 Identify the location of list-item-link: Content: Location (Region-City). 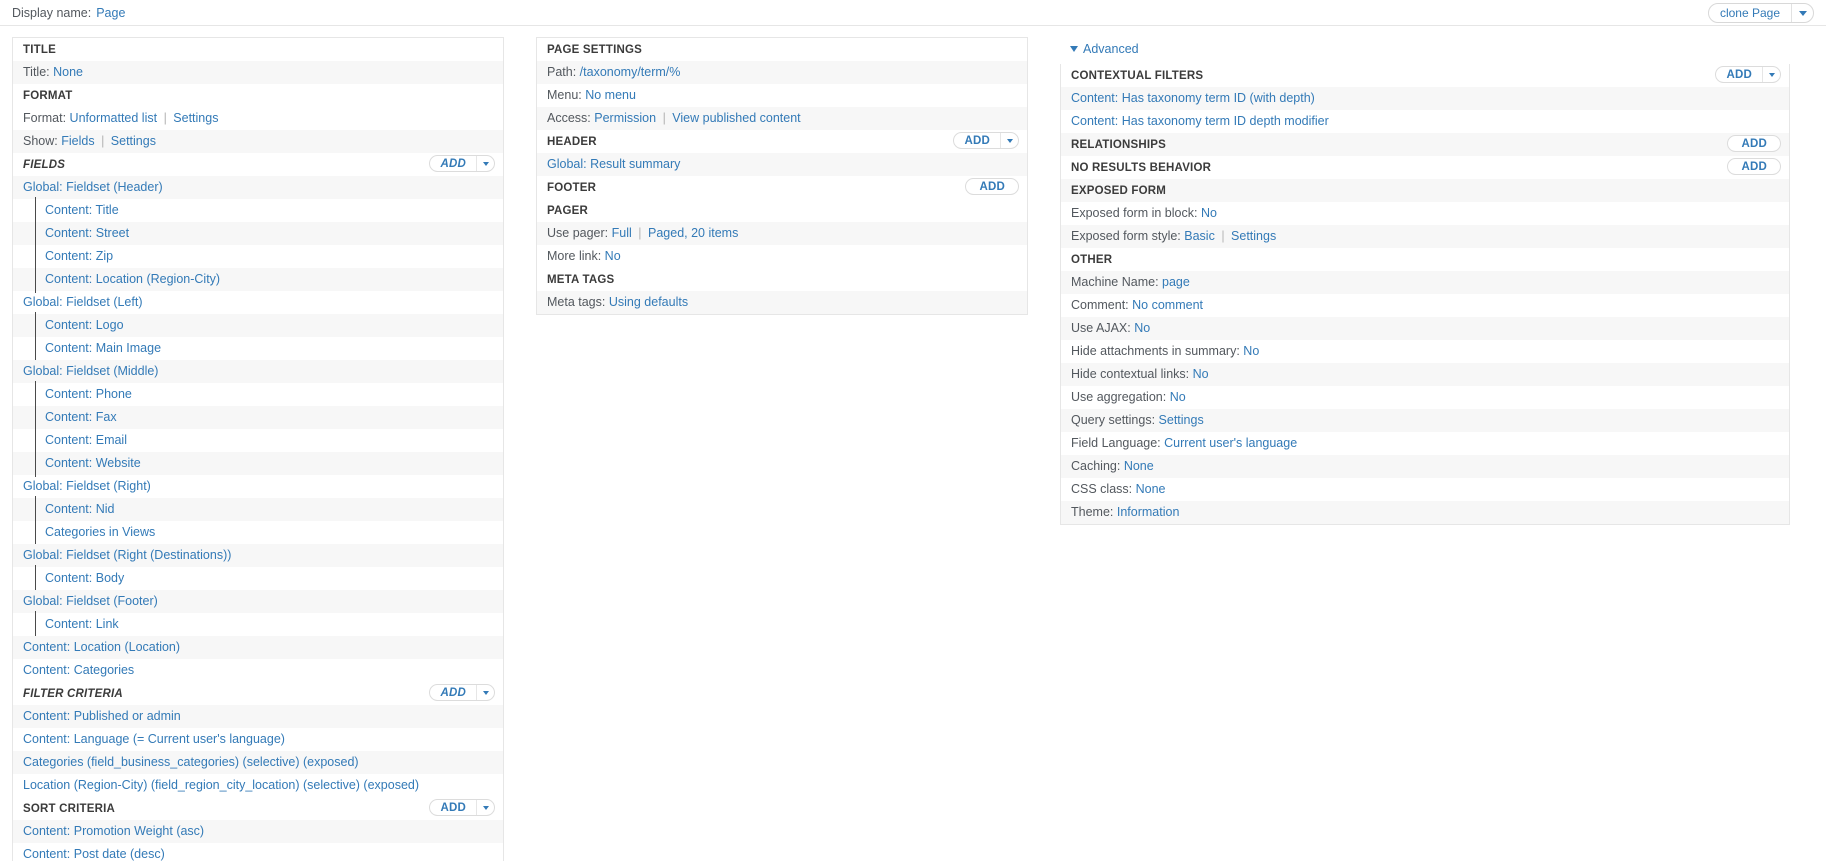
(132, 279).